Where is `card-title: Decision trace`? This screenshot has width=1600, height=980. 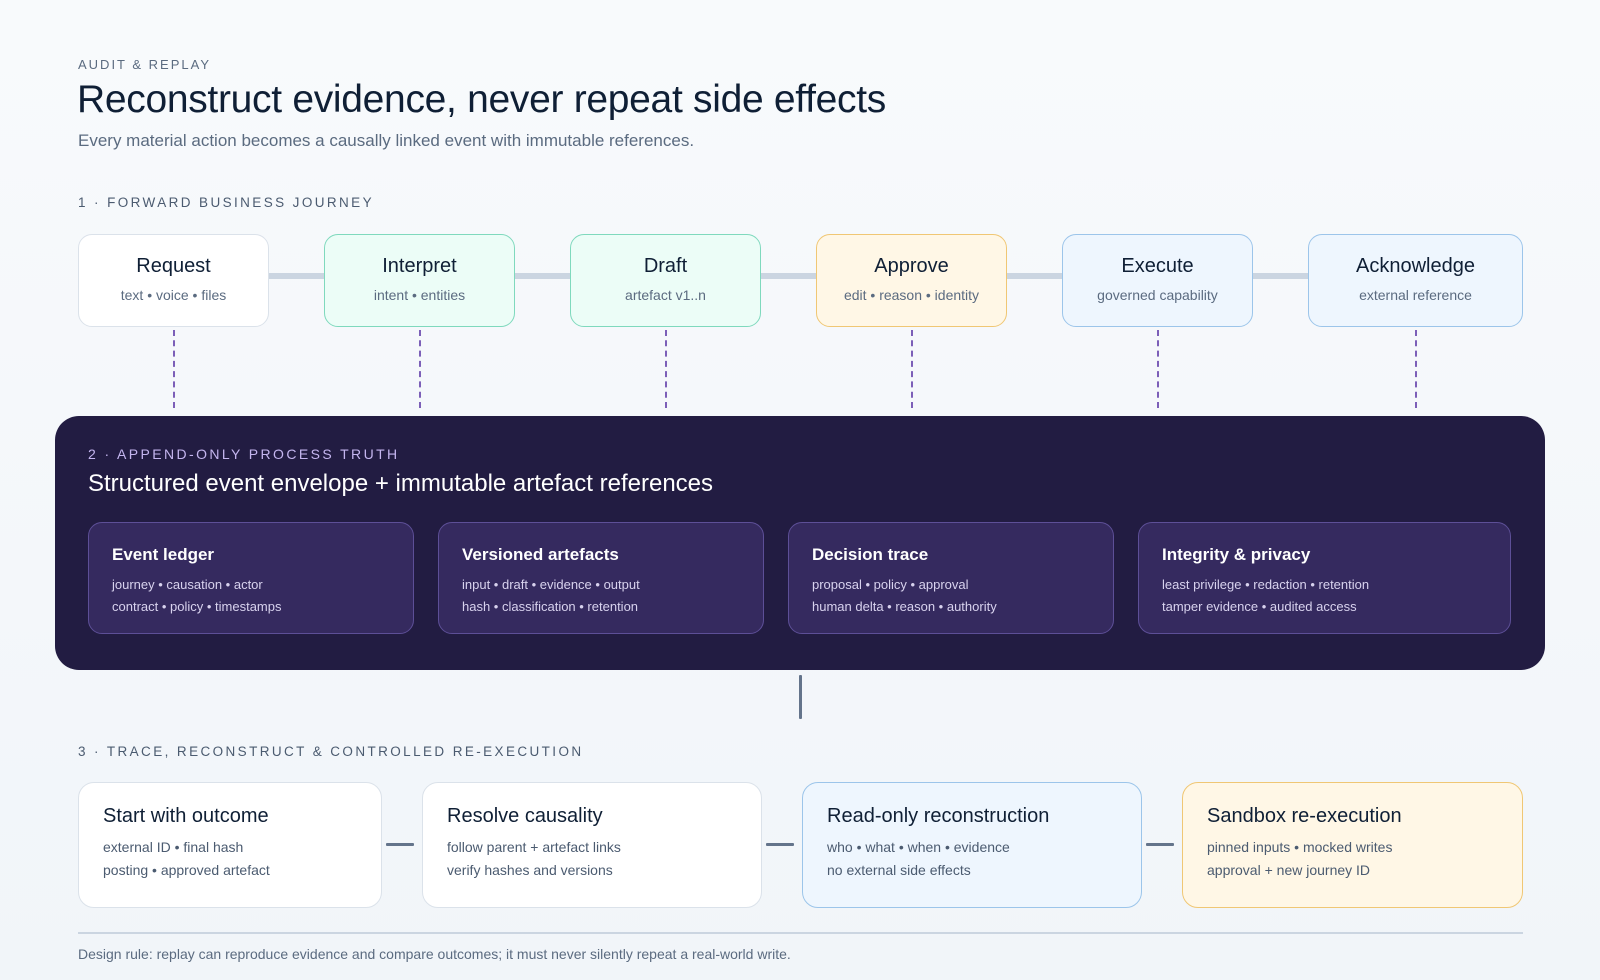 card-title: Decision trace is located at coordinates (870, 554).